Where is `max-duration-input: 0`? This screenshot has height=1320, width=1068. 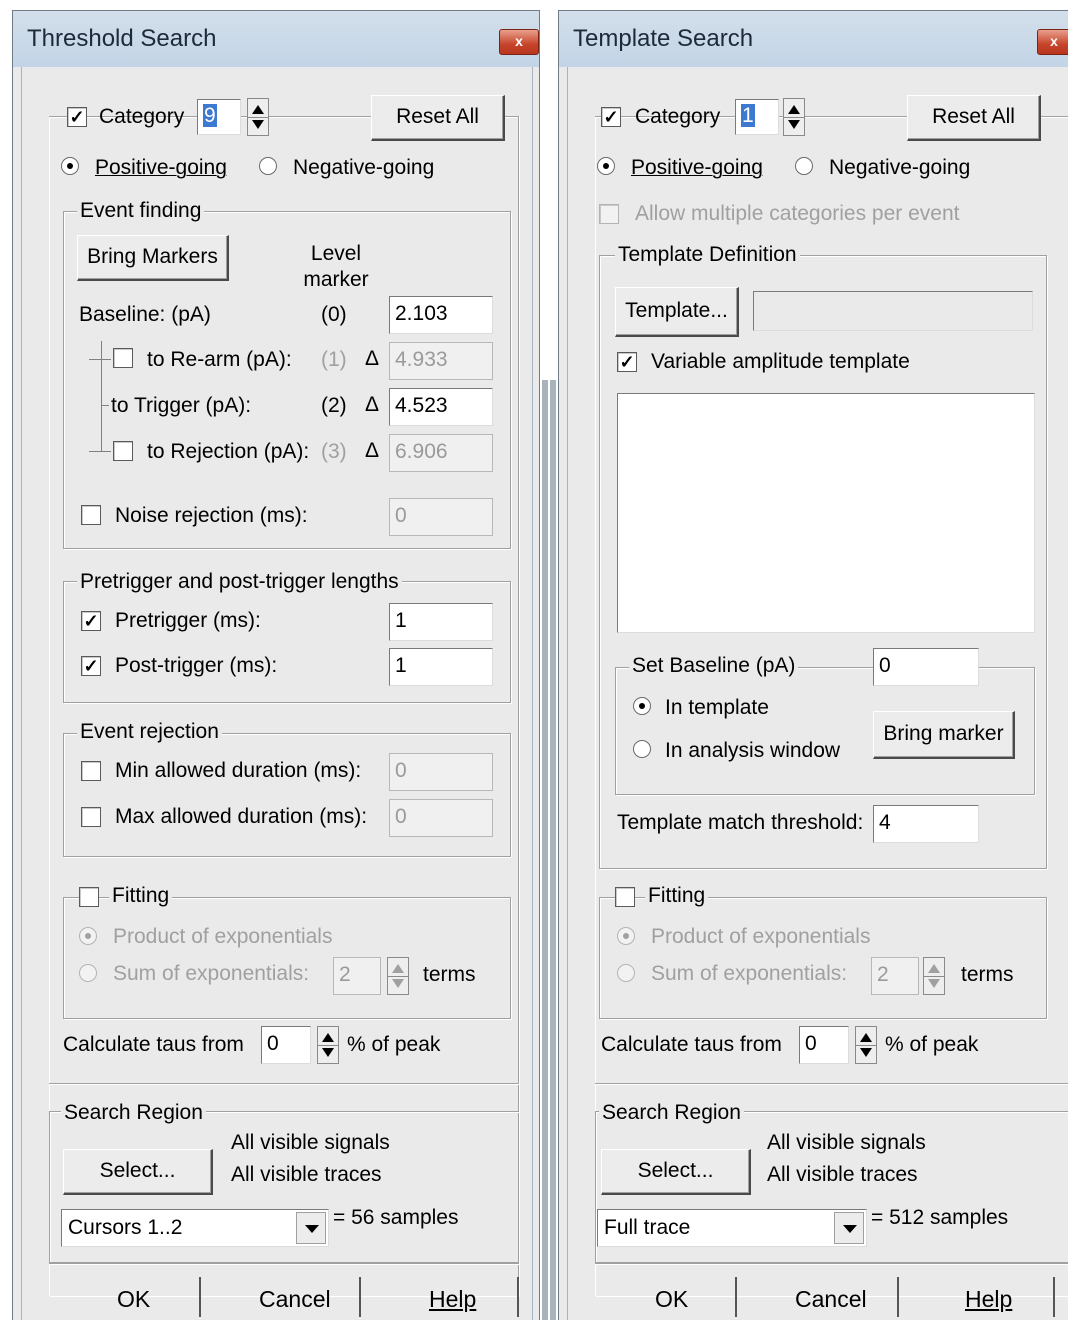
max-duration-input: 0 is located at coordinates (441, 818).